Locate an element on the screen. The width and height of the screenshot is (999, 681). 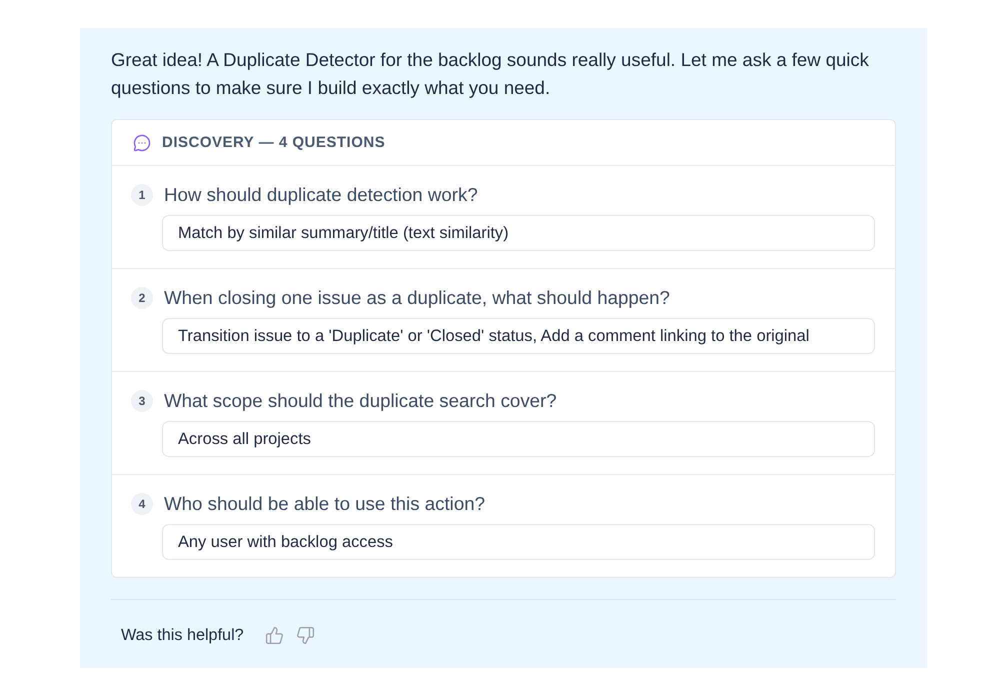
question-number: 3 is located at coordinates (142, 401).